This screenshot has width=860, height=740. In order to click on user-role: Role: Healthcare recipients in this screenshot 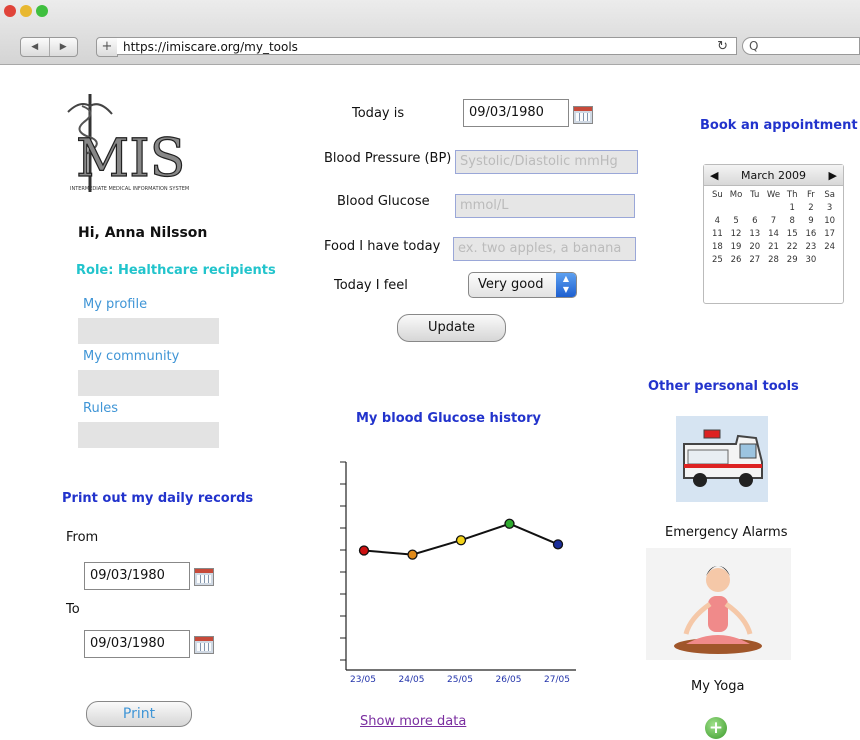, I will do `click(176, 270)`.